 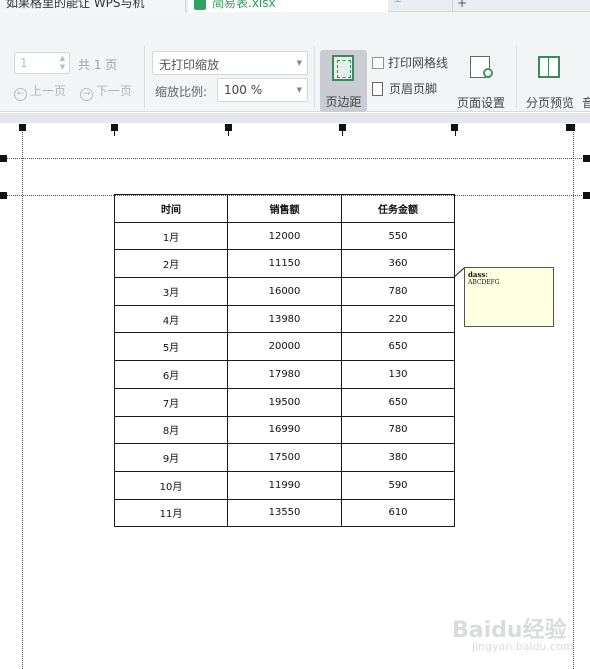 I want to click on table-cell: 360, so click(x=398, y=264).